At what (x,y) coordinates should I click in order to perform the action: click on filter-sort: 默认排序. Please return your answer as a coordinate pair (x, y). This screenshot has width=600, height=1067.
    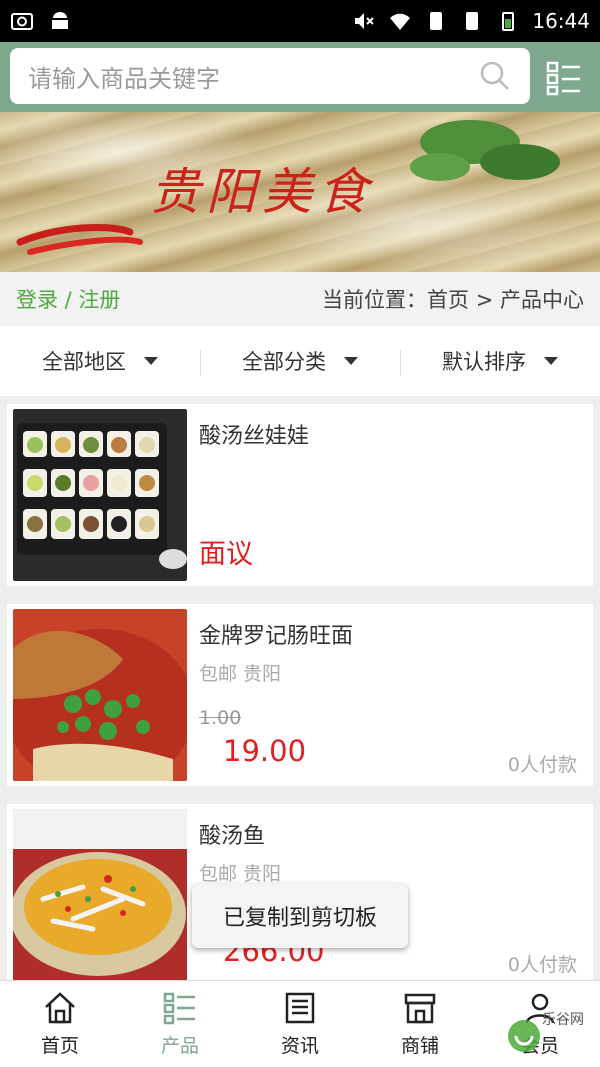
    Looking at the image, I should click on (500, 361).